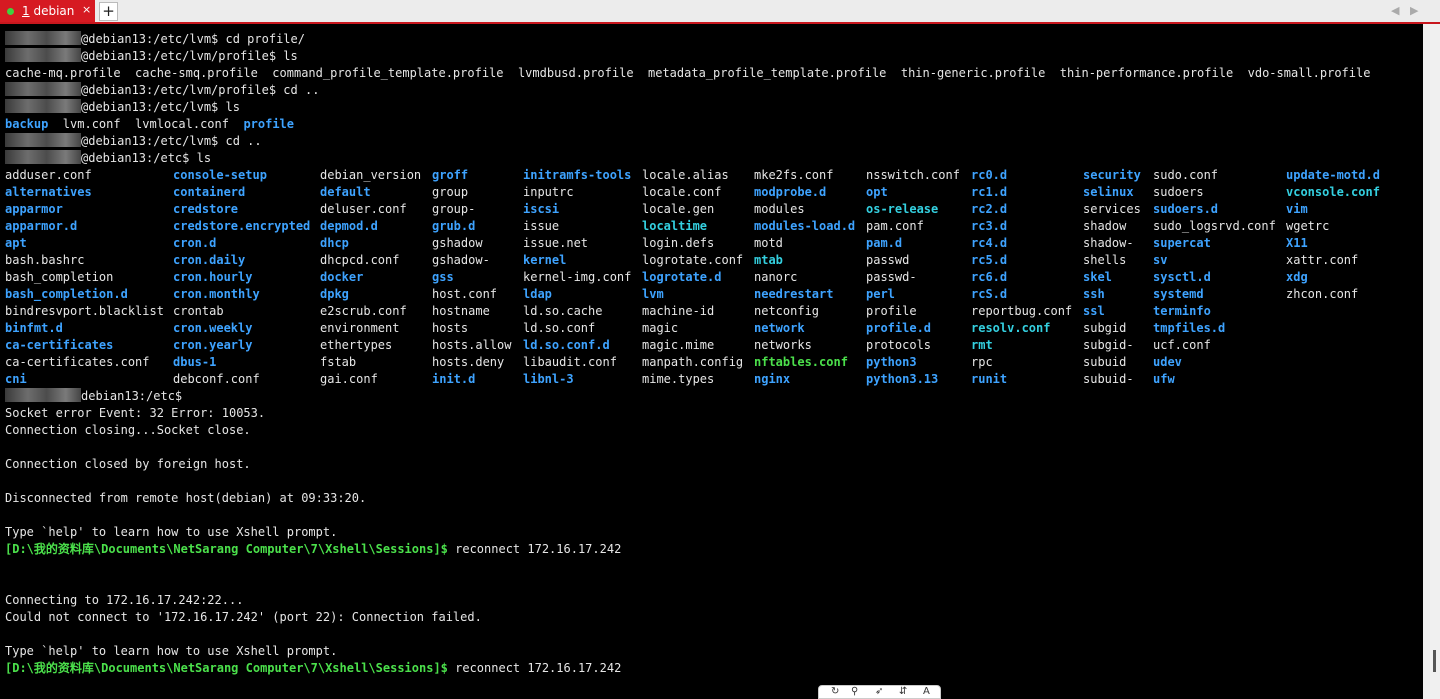 The width and height of the screenshot is (1440, 699). What do you see at coordinates (216, 379) in the screenshot?
I see `file-name: debconf.conf` at bounding box center [216, 379].